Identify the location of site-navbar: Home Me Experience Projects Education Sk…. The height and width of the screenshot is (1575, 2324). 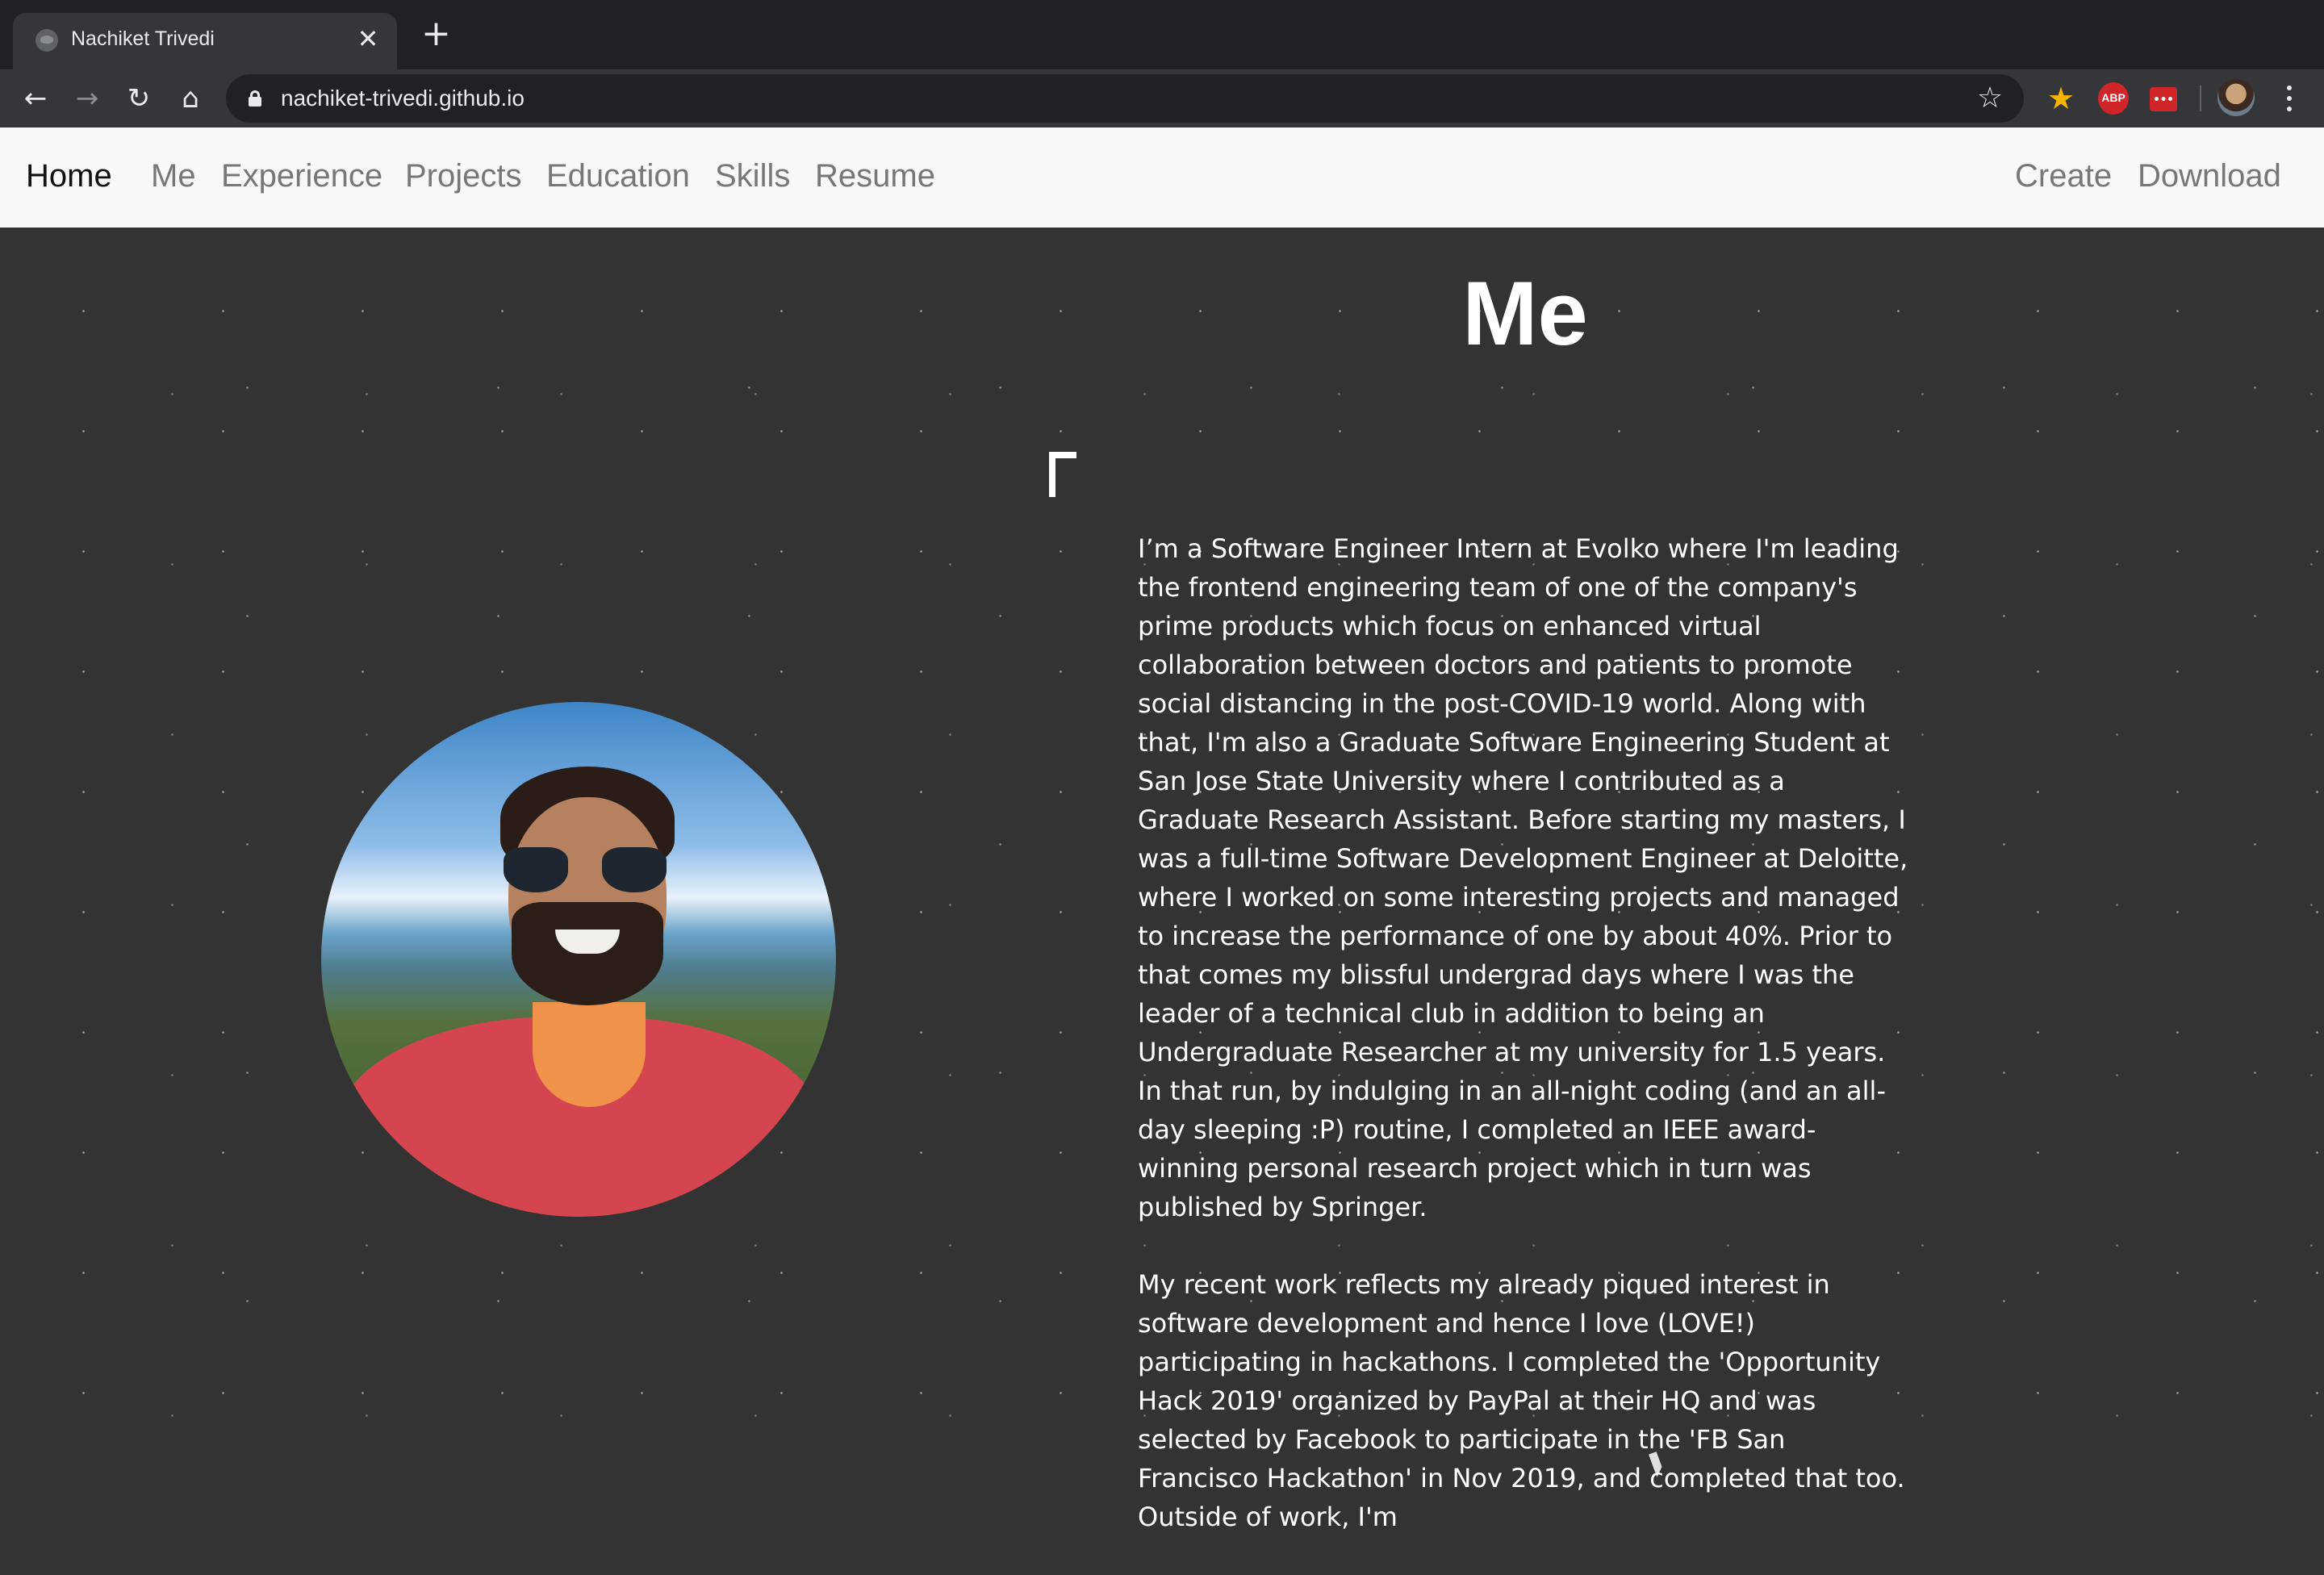
(1162, 178).